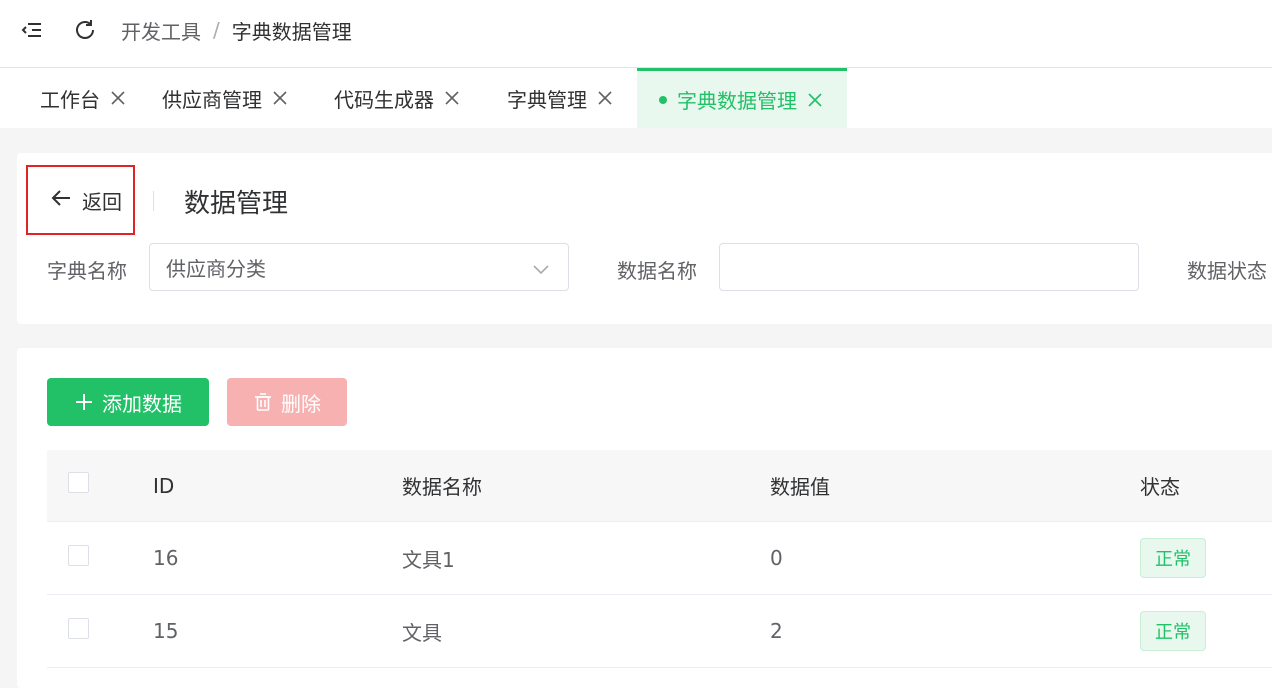 The height and width of the screenshot is (688, 1272). What do you see at coordinates (32, 30) in the screenshot?
I see `menu-fold-icon` at bounding box center [32, 30].